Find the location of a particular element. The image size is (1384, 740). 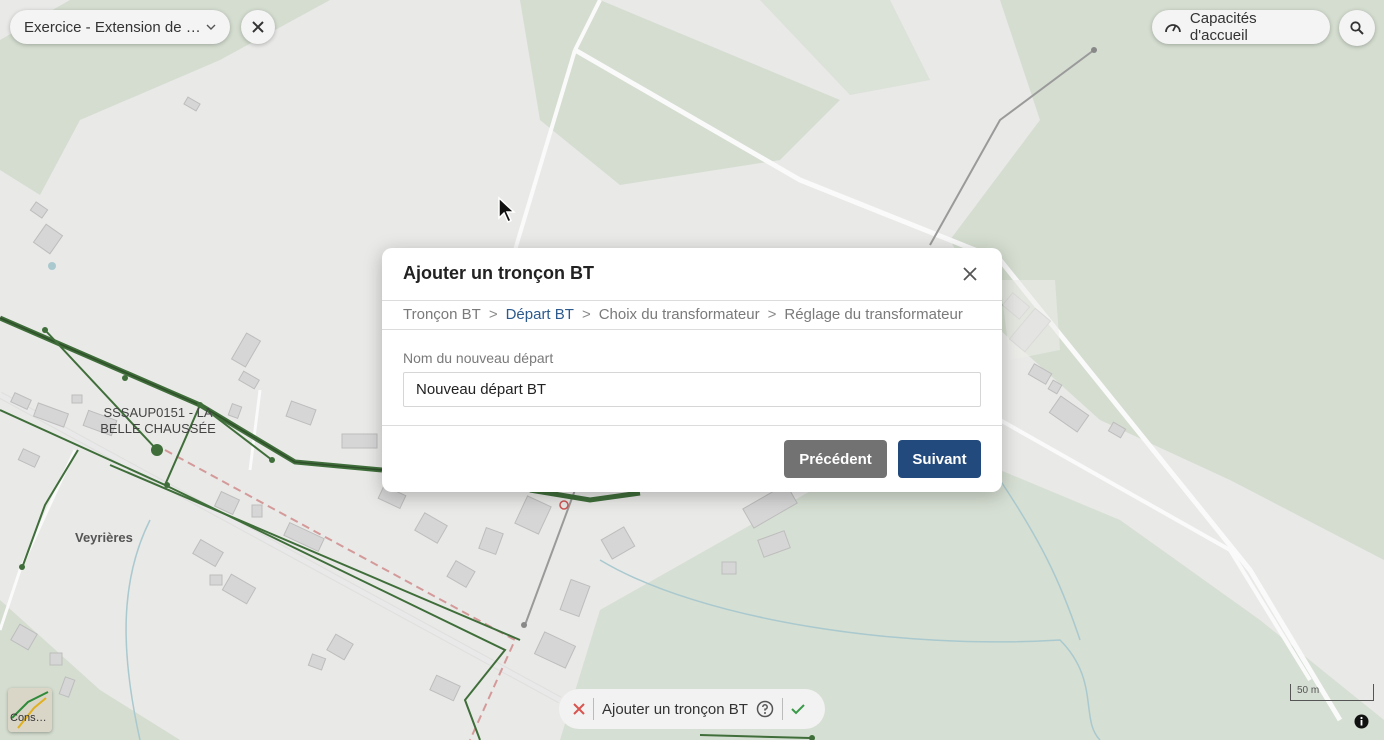

close-project-button is located at coordinates (258, 27).